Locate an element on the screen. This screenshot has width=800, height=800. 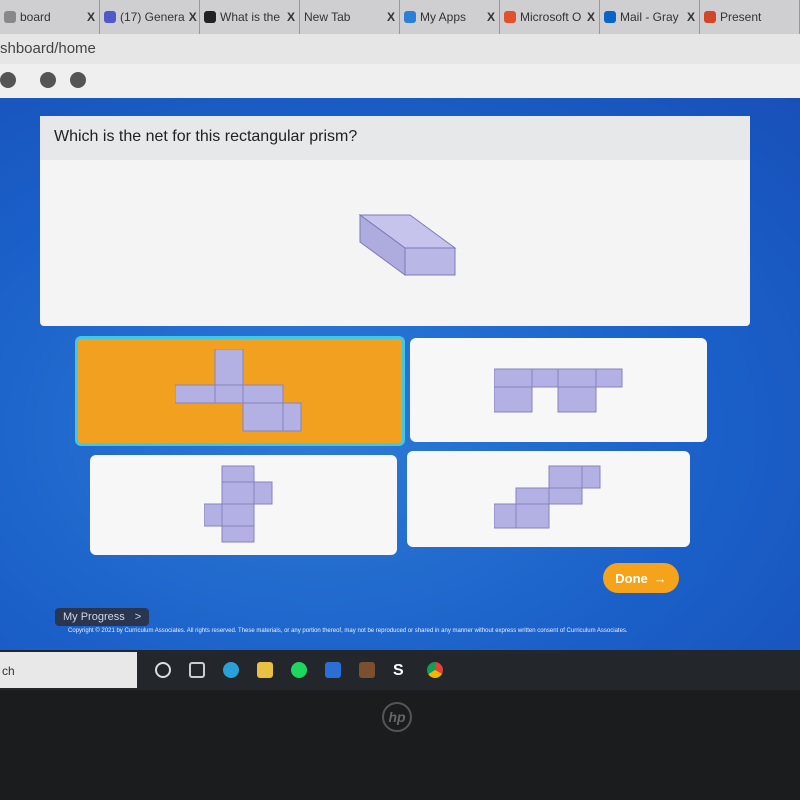
browser-tab: (17) Genera X is located at coordinates (150, 17).